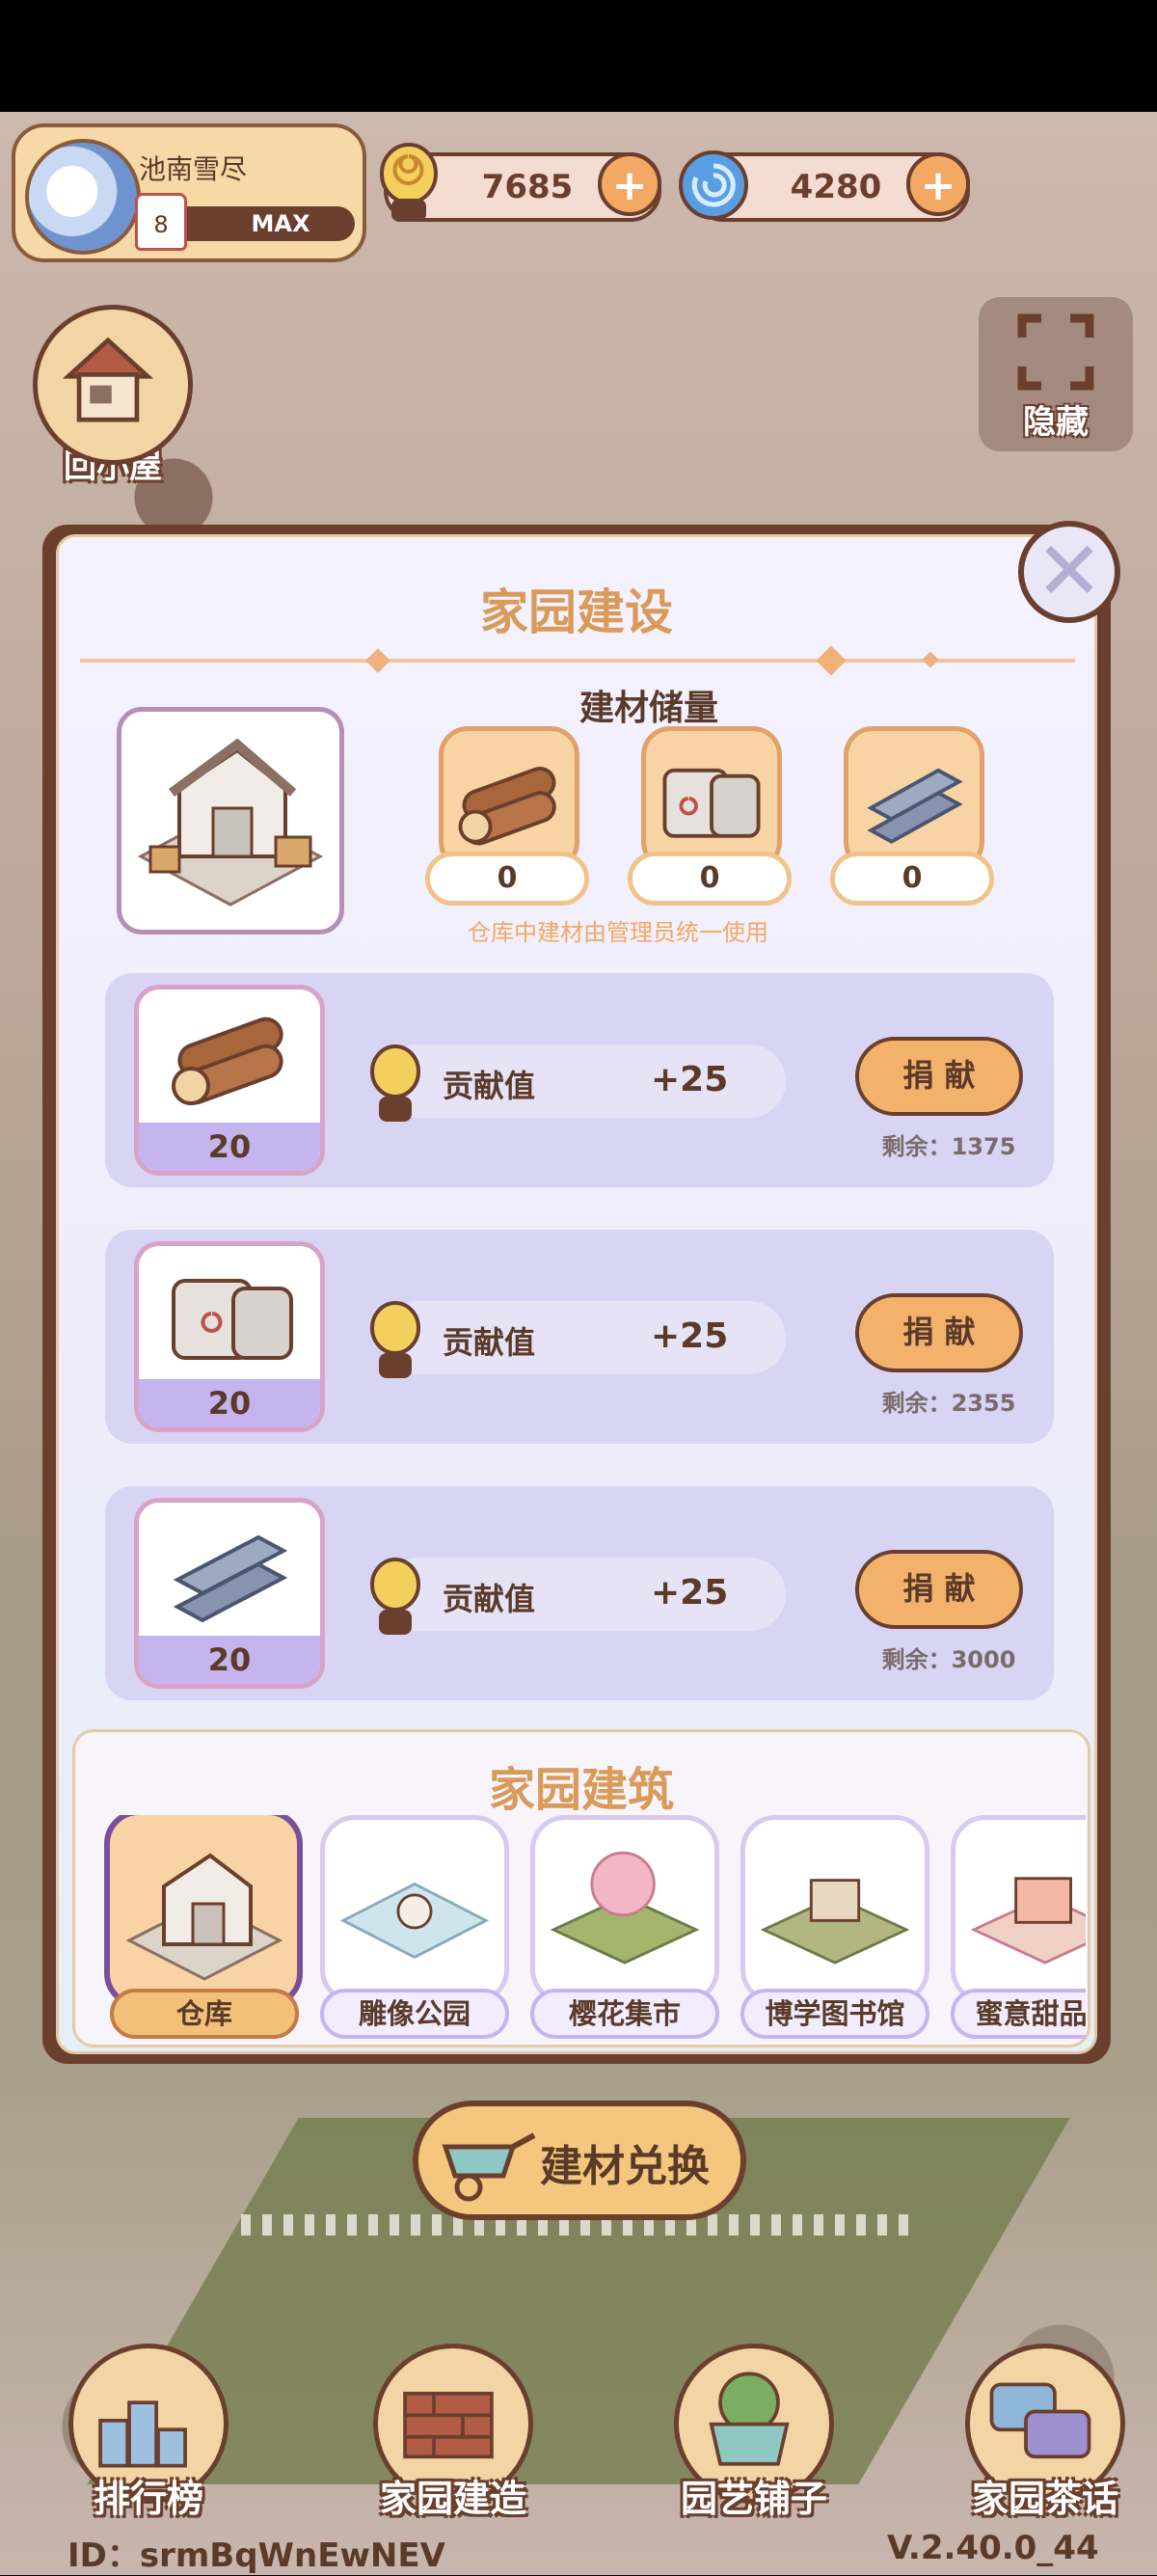 This screenshot has height=2576, width=1157. What do you see at coordinates (204, 2014) in the screenshot?
I see `building-name: 仓库` at bounding box center [204, 2014].